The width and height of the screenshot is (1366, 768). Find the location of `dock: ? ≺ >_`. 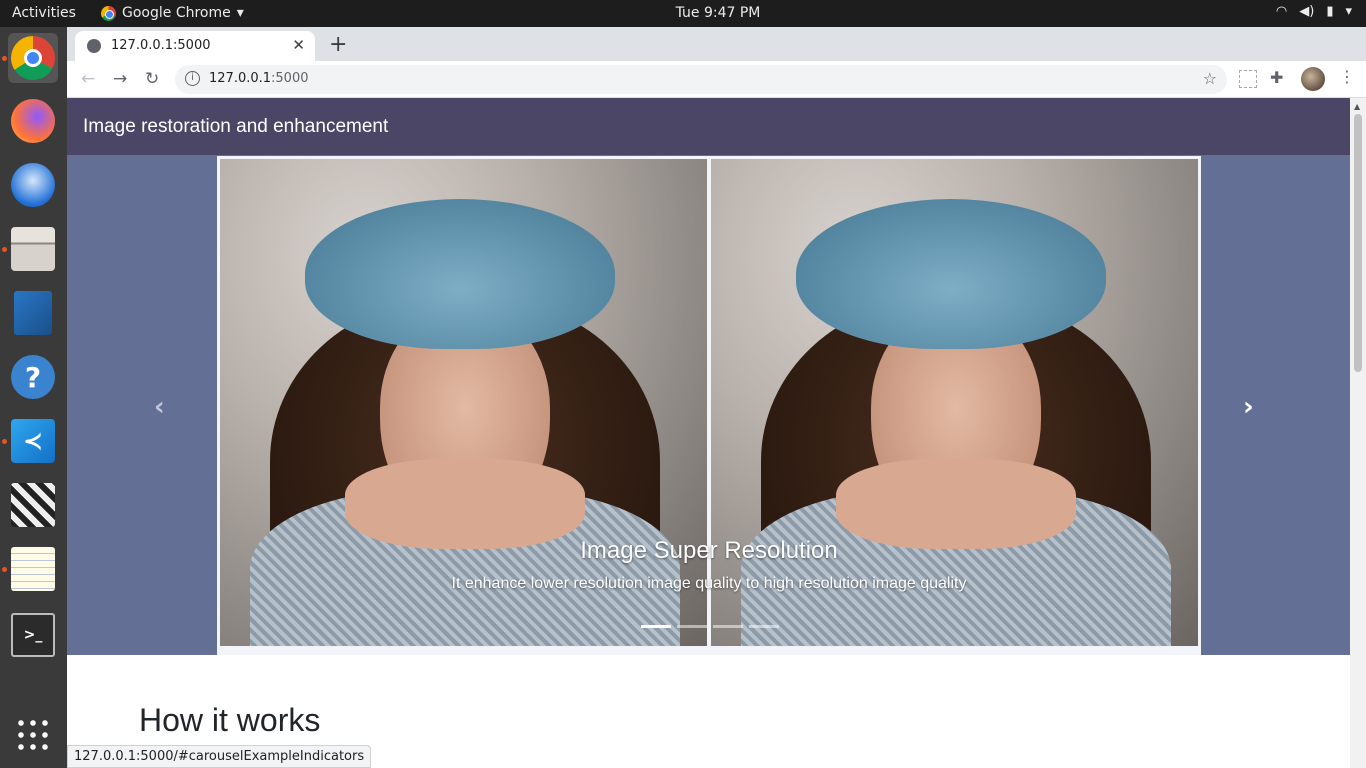

dock: ? ≺ >_ is located at coordinates (33, 397).